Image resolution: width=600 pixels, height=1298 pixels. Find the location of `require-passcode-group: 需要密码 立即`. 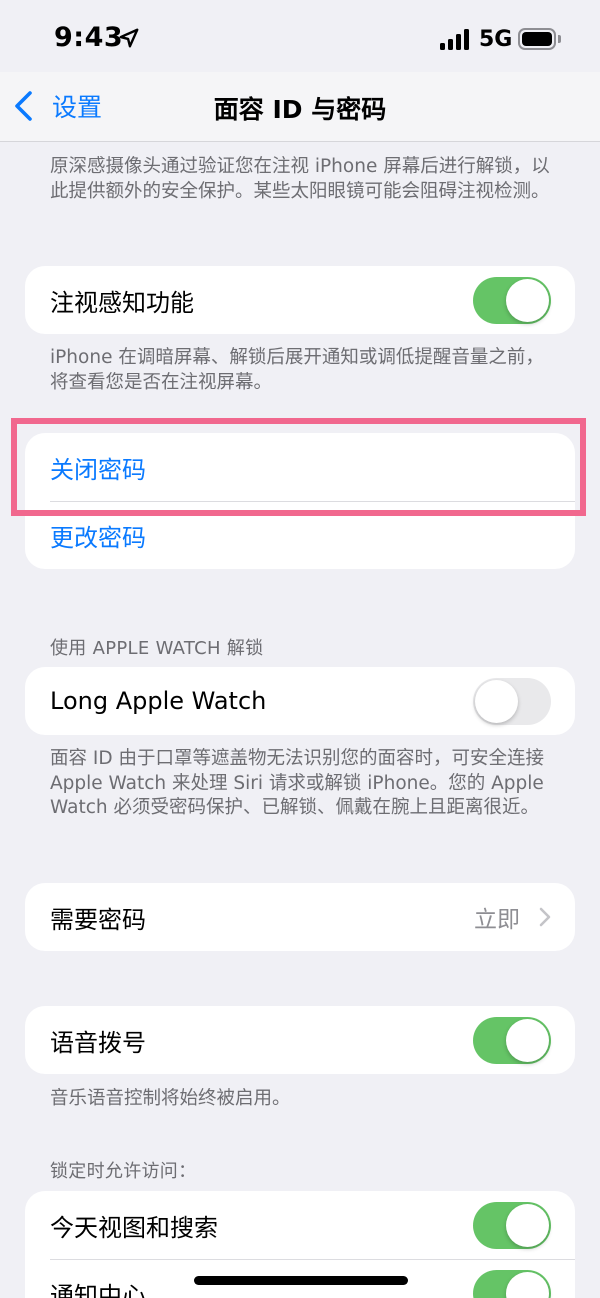

require-passcode-group: 需要密码 立即 is located at coordinates (300, 917).